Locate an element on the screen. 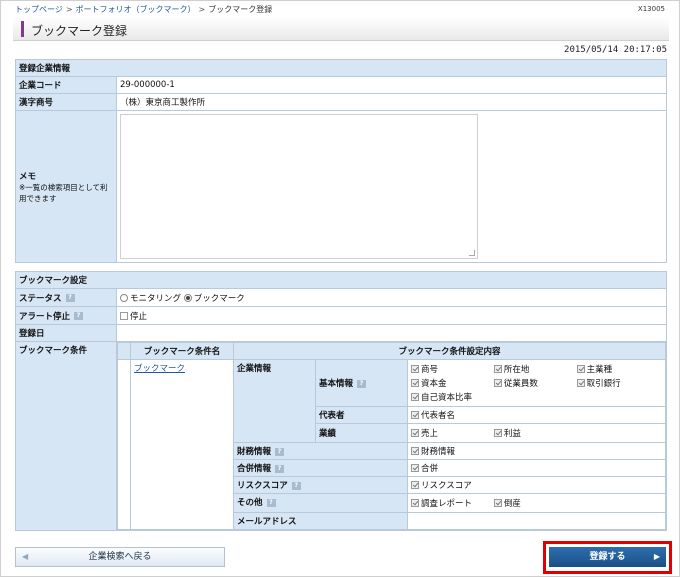 Image resolution: width=680 pixels, height=577 pixels. company-code-label: 企業コード is located at coordinates (66, 85).